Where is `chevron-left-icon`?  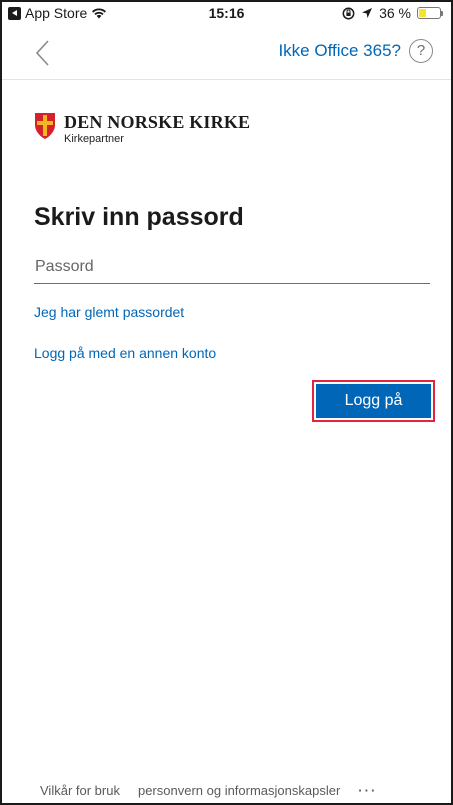 chevron-left-icon is located at coordinates (44, 53).